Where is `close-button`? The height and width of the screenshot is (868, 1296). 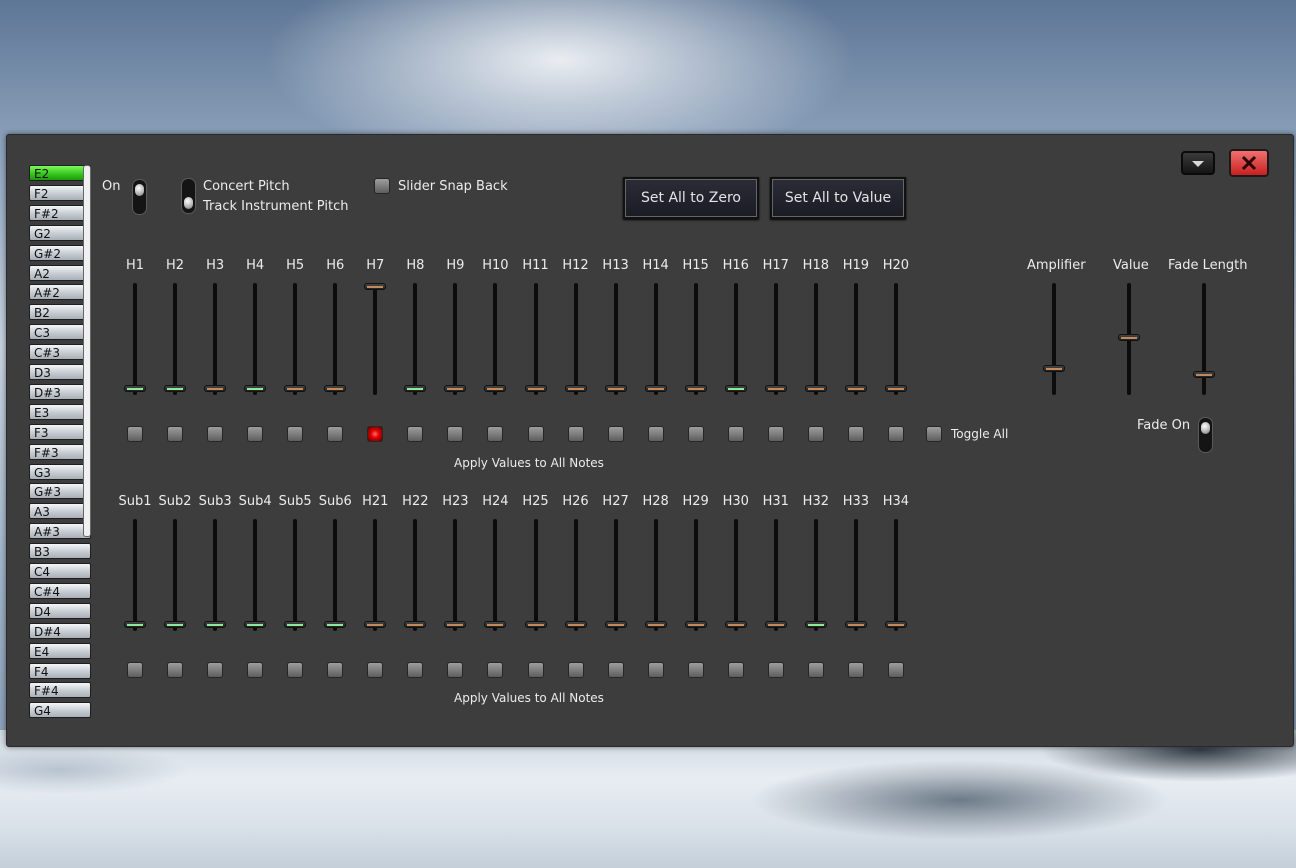 close-button is located at coordinates (1249, 163).